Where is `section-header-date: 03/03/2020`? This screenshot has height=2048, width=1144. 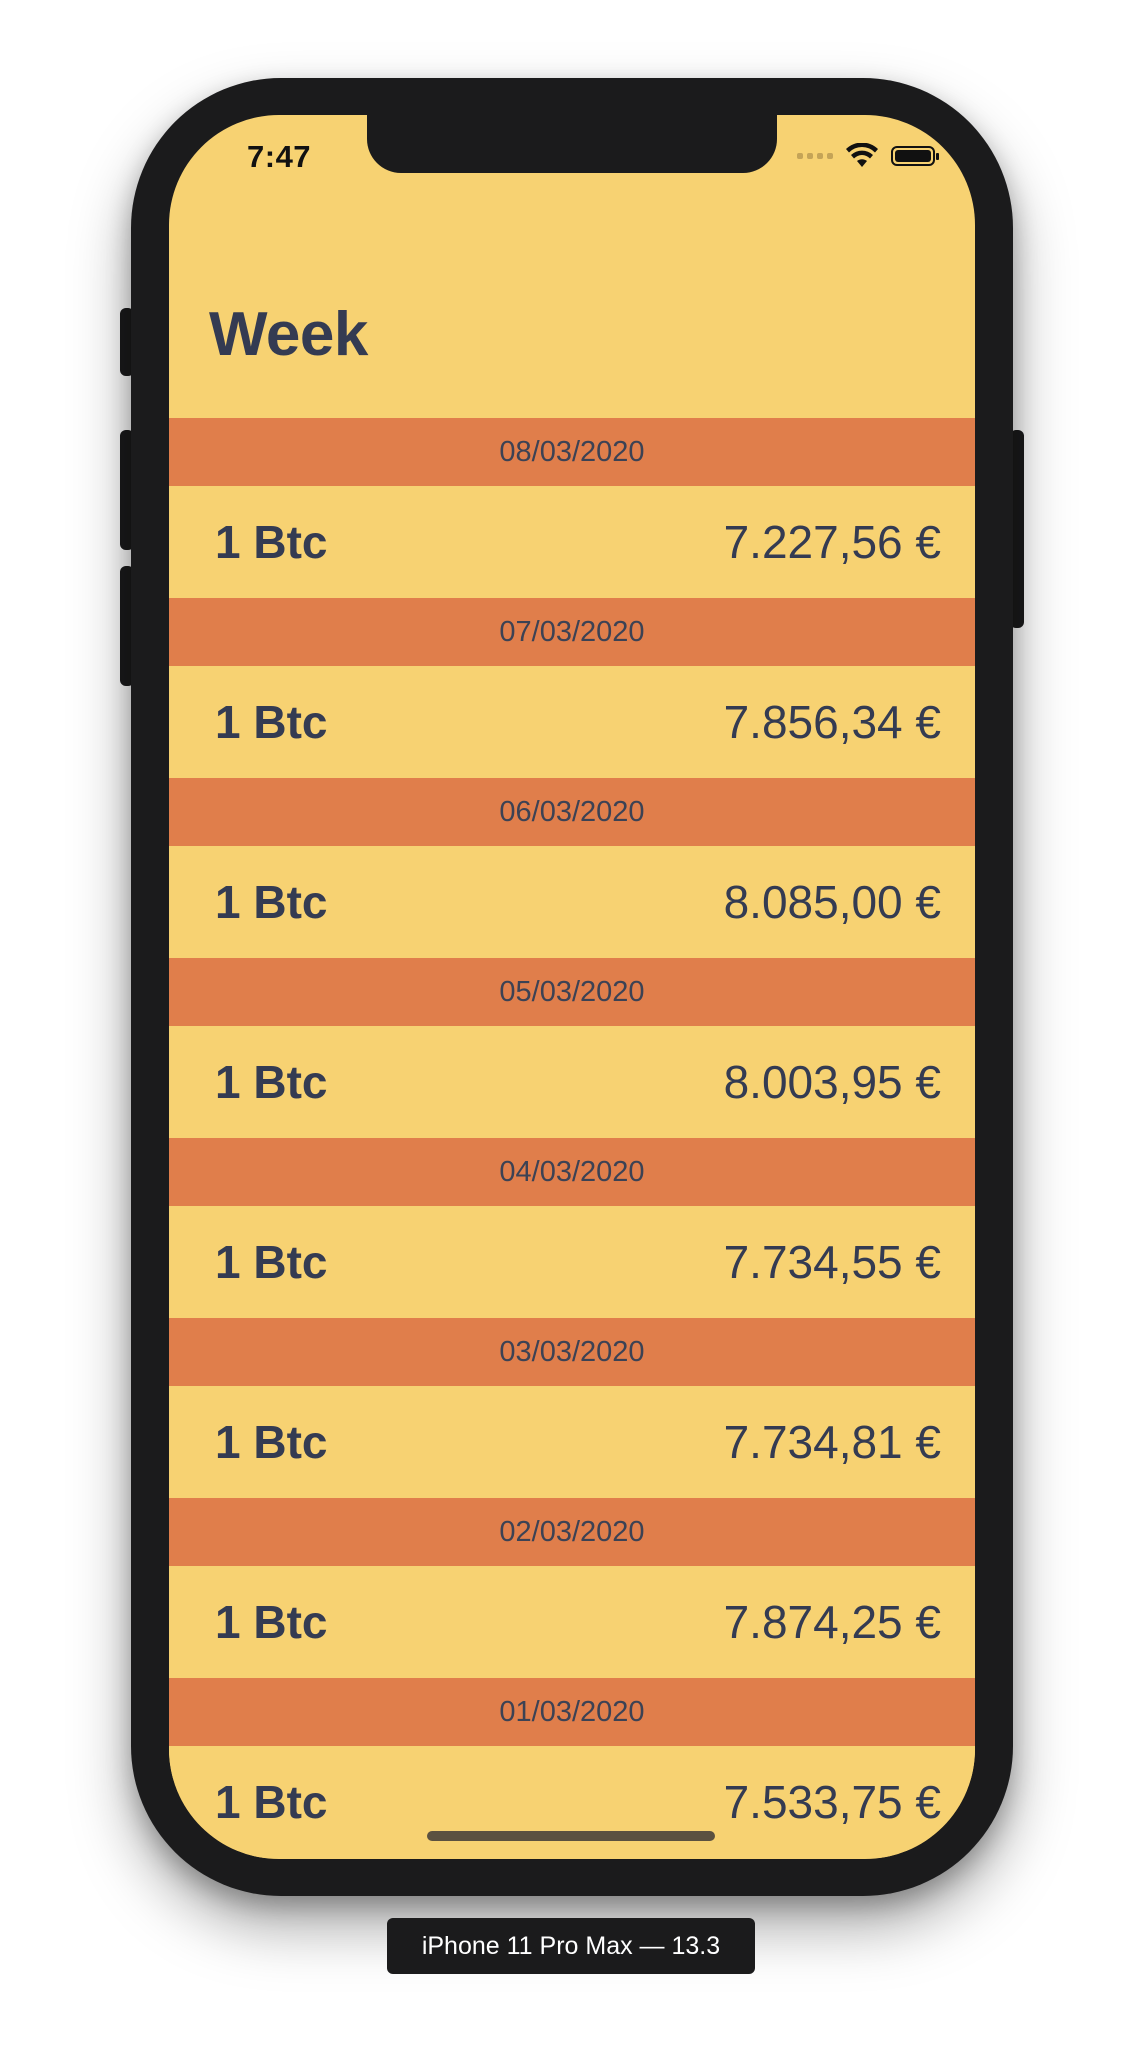 section-header-date: 03/03/2020 is located at coordinates (572, 1352).